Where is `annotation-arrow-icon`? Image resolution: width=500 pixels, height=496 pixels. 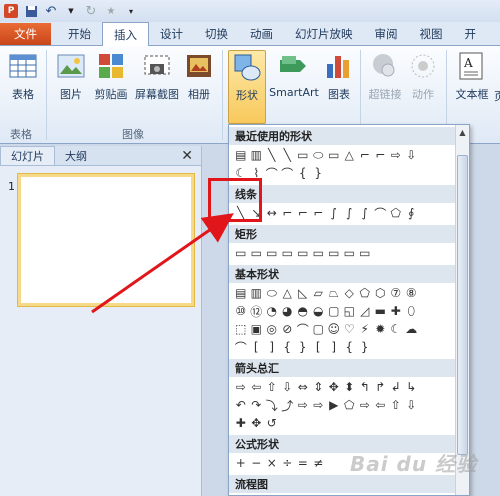
annotation-arrow-icon is located at coordinates (162, 263).